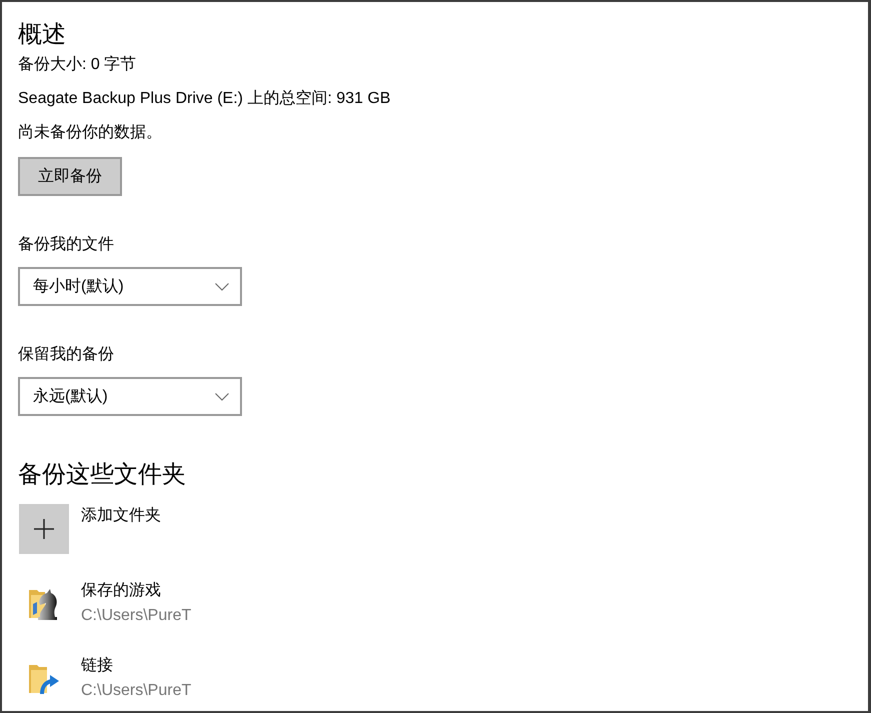 This screenshot has height=713, width=871. Describe the element at coordinates (121, 591) in the screenshot. I see `folder-name: 保存的游戏` at that location.